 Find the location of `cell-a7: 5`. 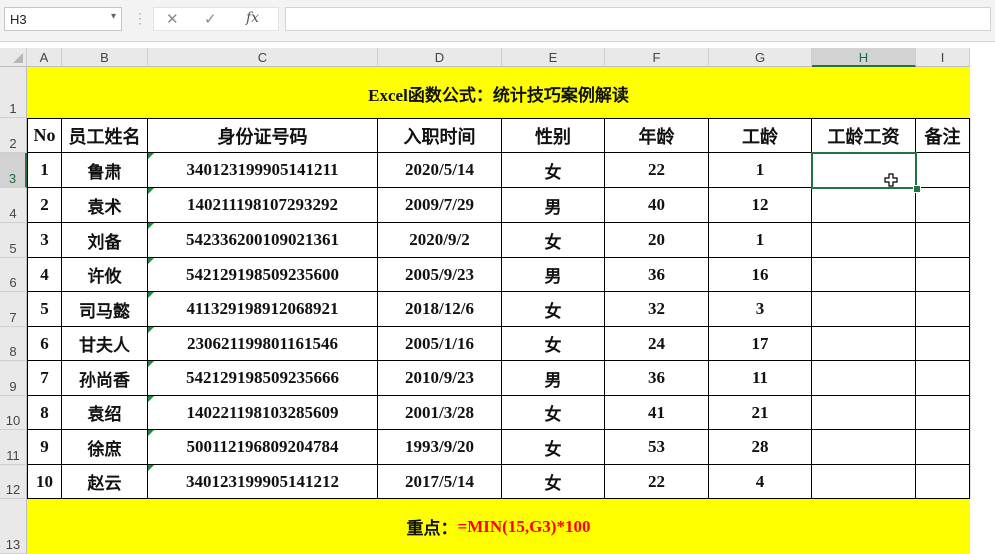

cell-a7: 5 is located at coordinates (44, 309).